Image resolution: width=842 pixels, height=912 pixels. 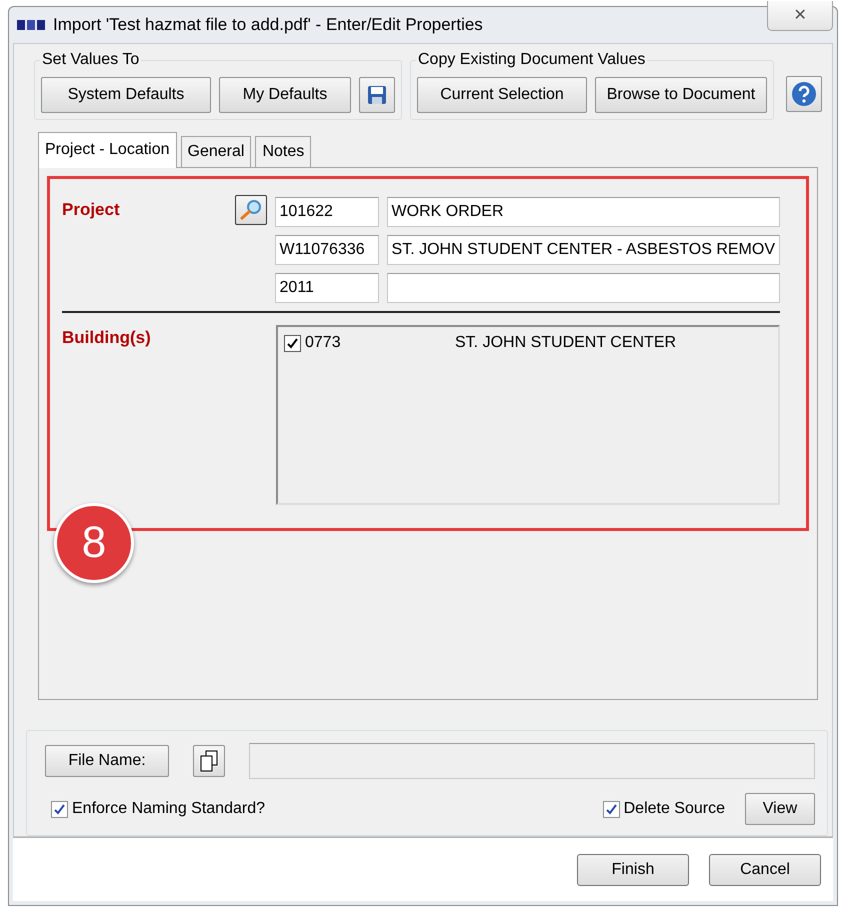 I want to click on input-field: ST. JOHN STUDENT CENTER - ASBESTOS REMOV, so click(x=583, y=250).